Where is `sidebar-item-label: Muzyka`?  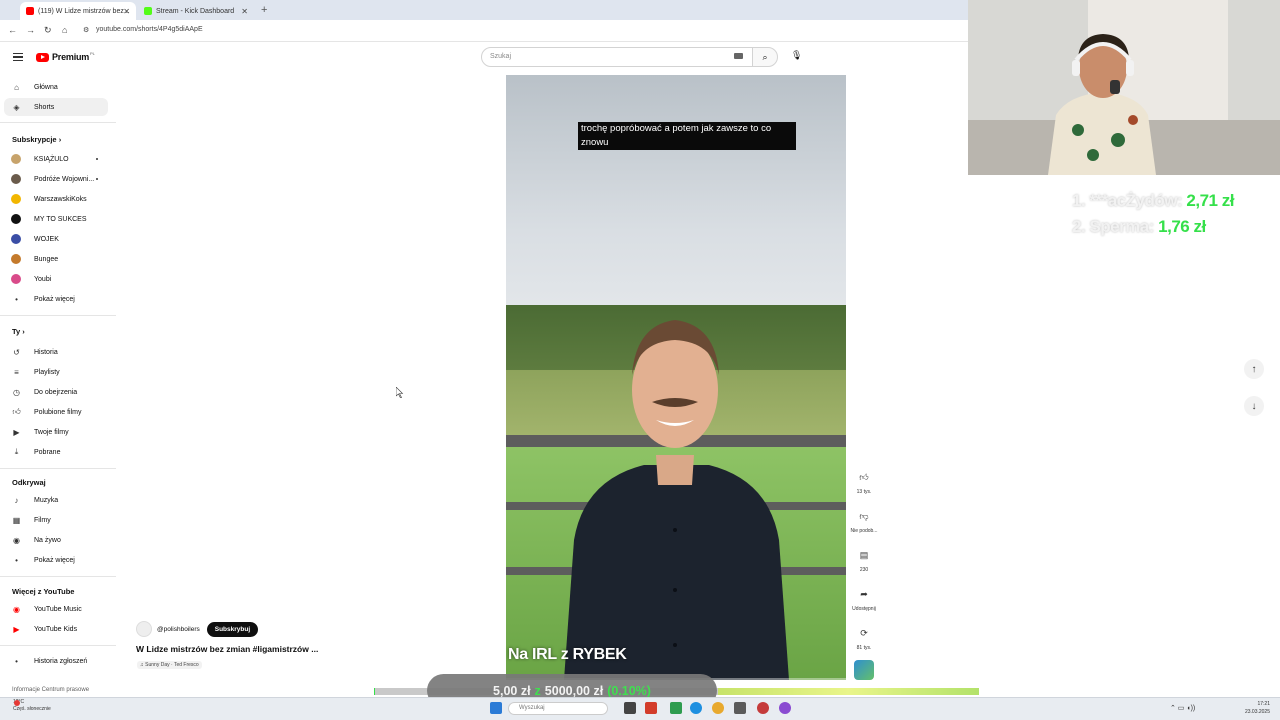
sidebar-item-label: Muzyka is located at coordinates (46, 500).